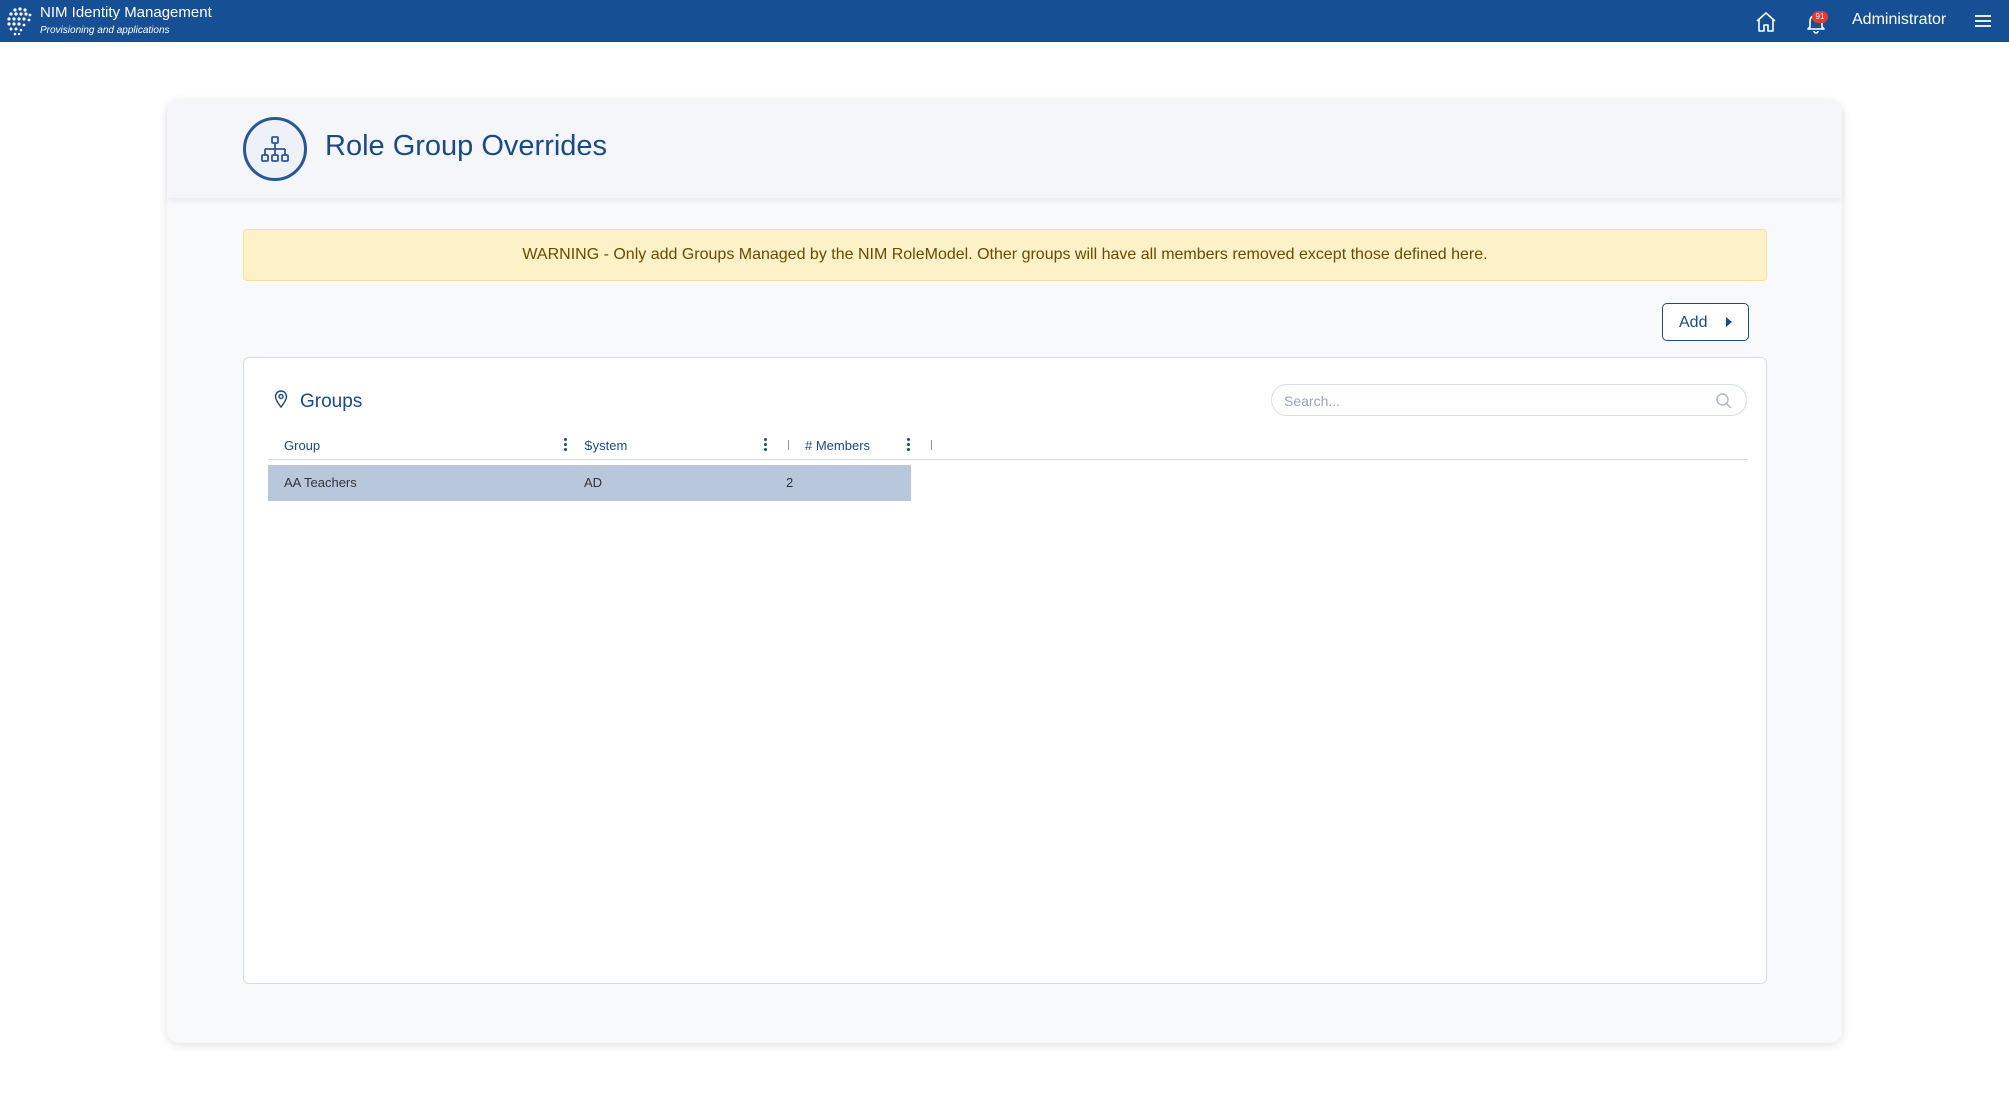 The image size is (2009, 1102). What do you see at coordinates (1008, 445) in the screenshot?
I see `grid-header-columns: System # Members` at bounding box center [1008, 445].